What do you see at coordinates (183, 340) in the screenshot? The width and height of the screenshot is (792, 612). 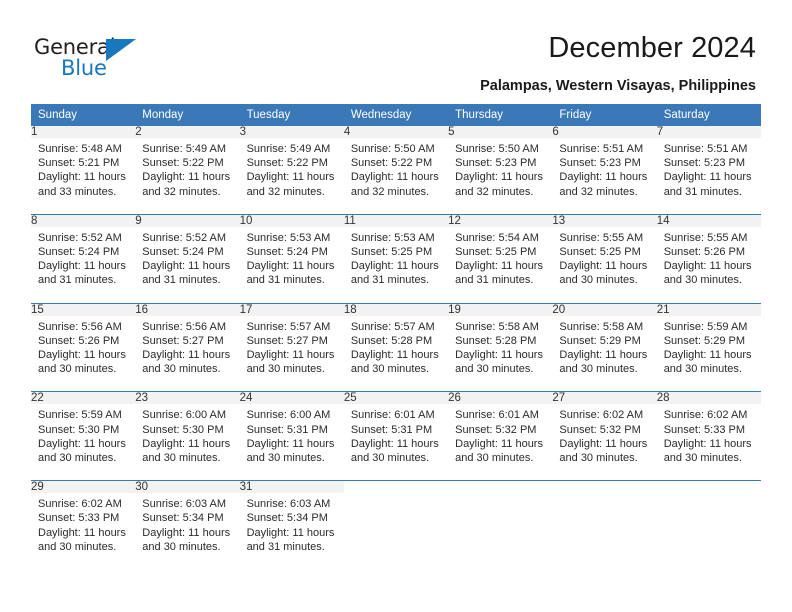 I see `sunset-text: Sunset: 5:27 PM` at bounding box center [183, 340].